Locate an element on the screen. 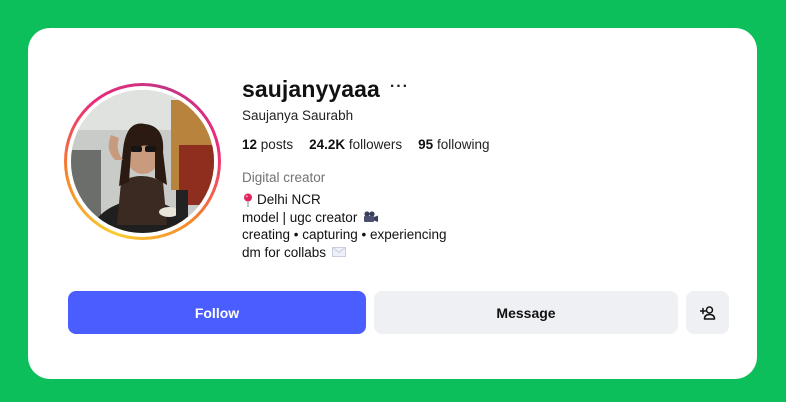 This screenshot has width=786, height=402. following-label: following is located at coordinates (463, 144).